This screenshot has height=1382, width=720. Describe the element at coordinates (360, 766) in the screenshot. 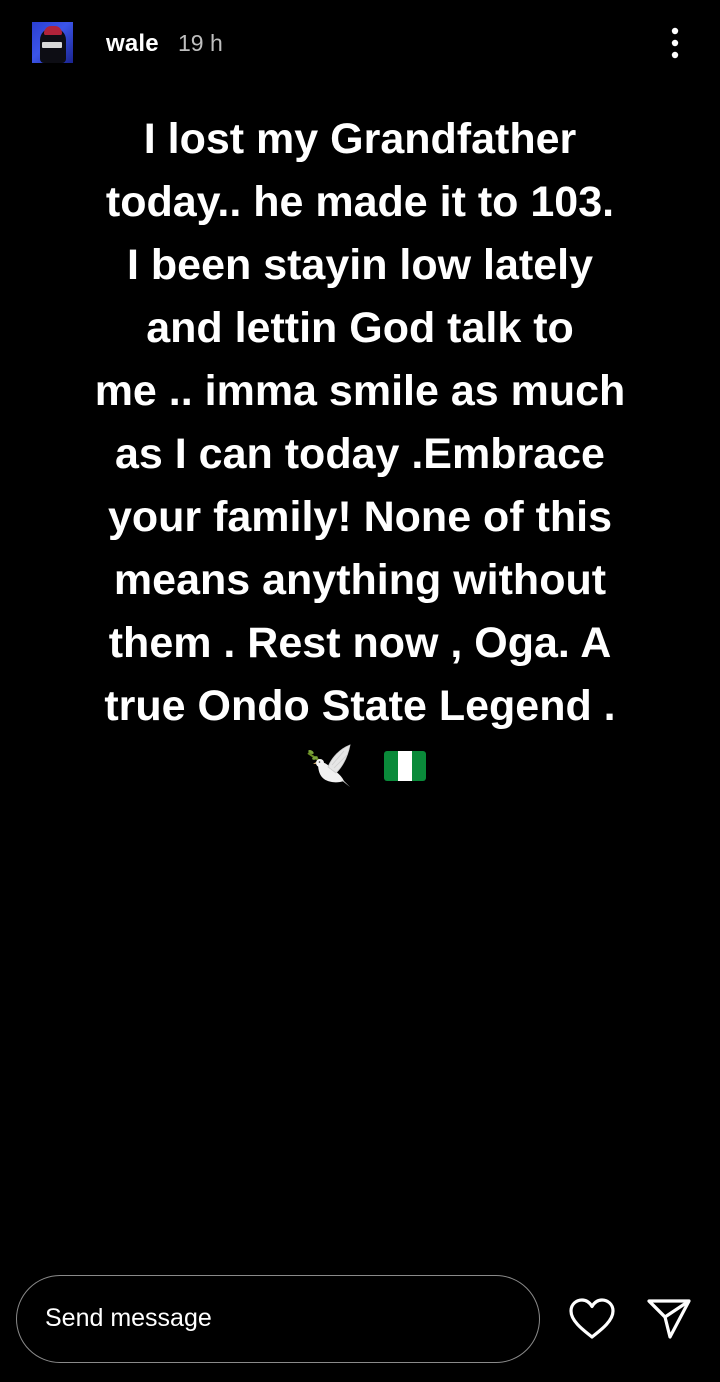

I see `emoji-row` at that location.